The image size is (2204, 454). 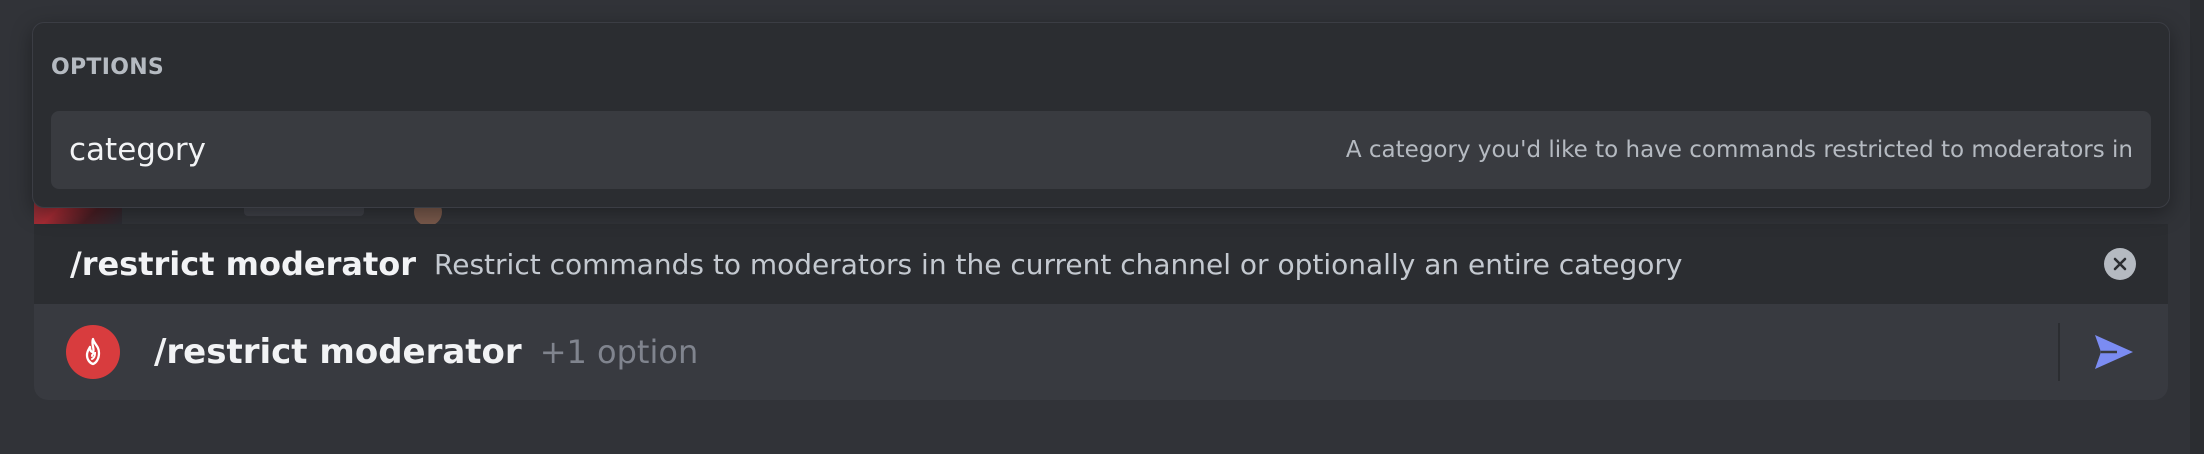 What do you see at coordinates (243, 264) in the screenshot?
I see `command-name: /restrict moderator` at bounding box center [243, 264].